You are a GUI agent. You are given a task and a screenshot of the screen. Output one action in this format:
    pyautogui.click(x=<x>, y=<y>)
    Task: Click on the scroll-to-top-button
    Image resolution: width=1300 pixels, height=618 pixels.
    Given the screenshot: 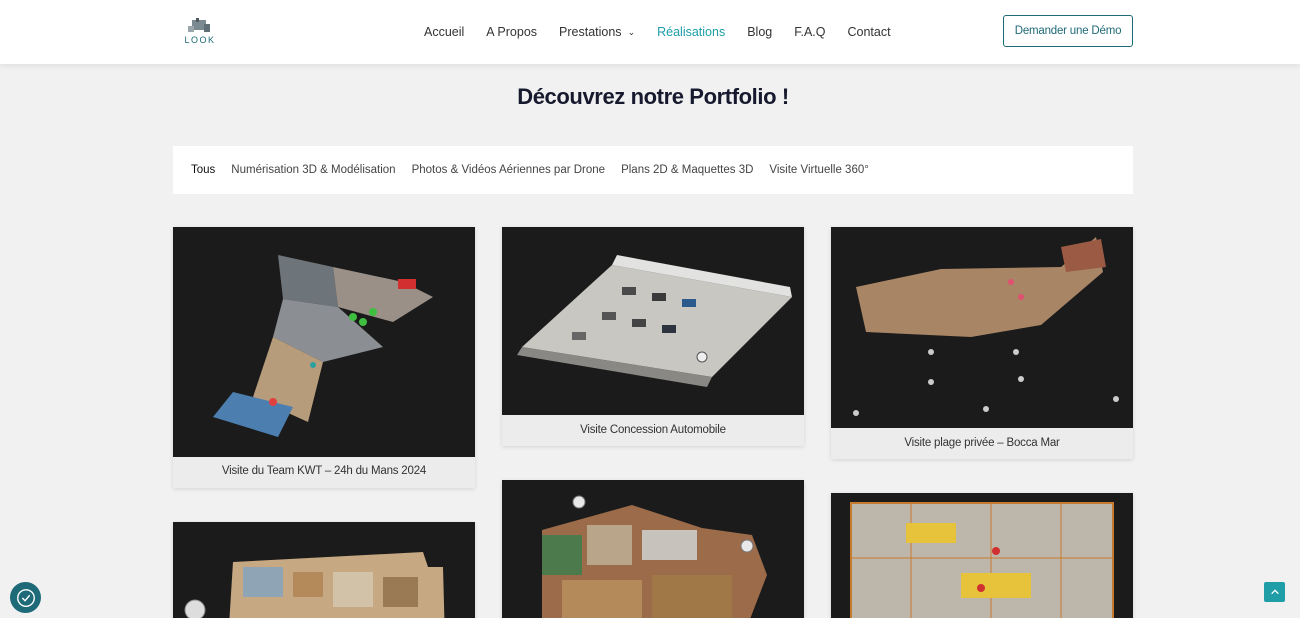 What is the action you would take?
    pyautogui.click(x=1274, y=592)
    